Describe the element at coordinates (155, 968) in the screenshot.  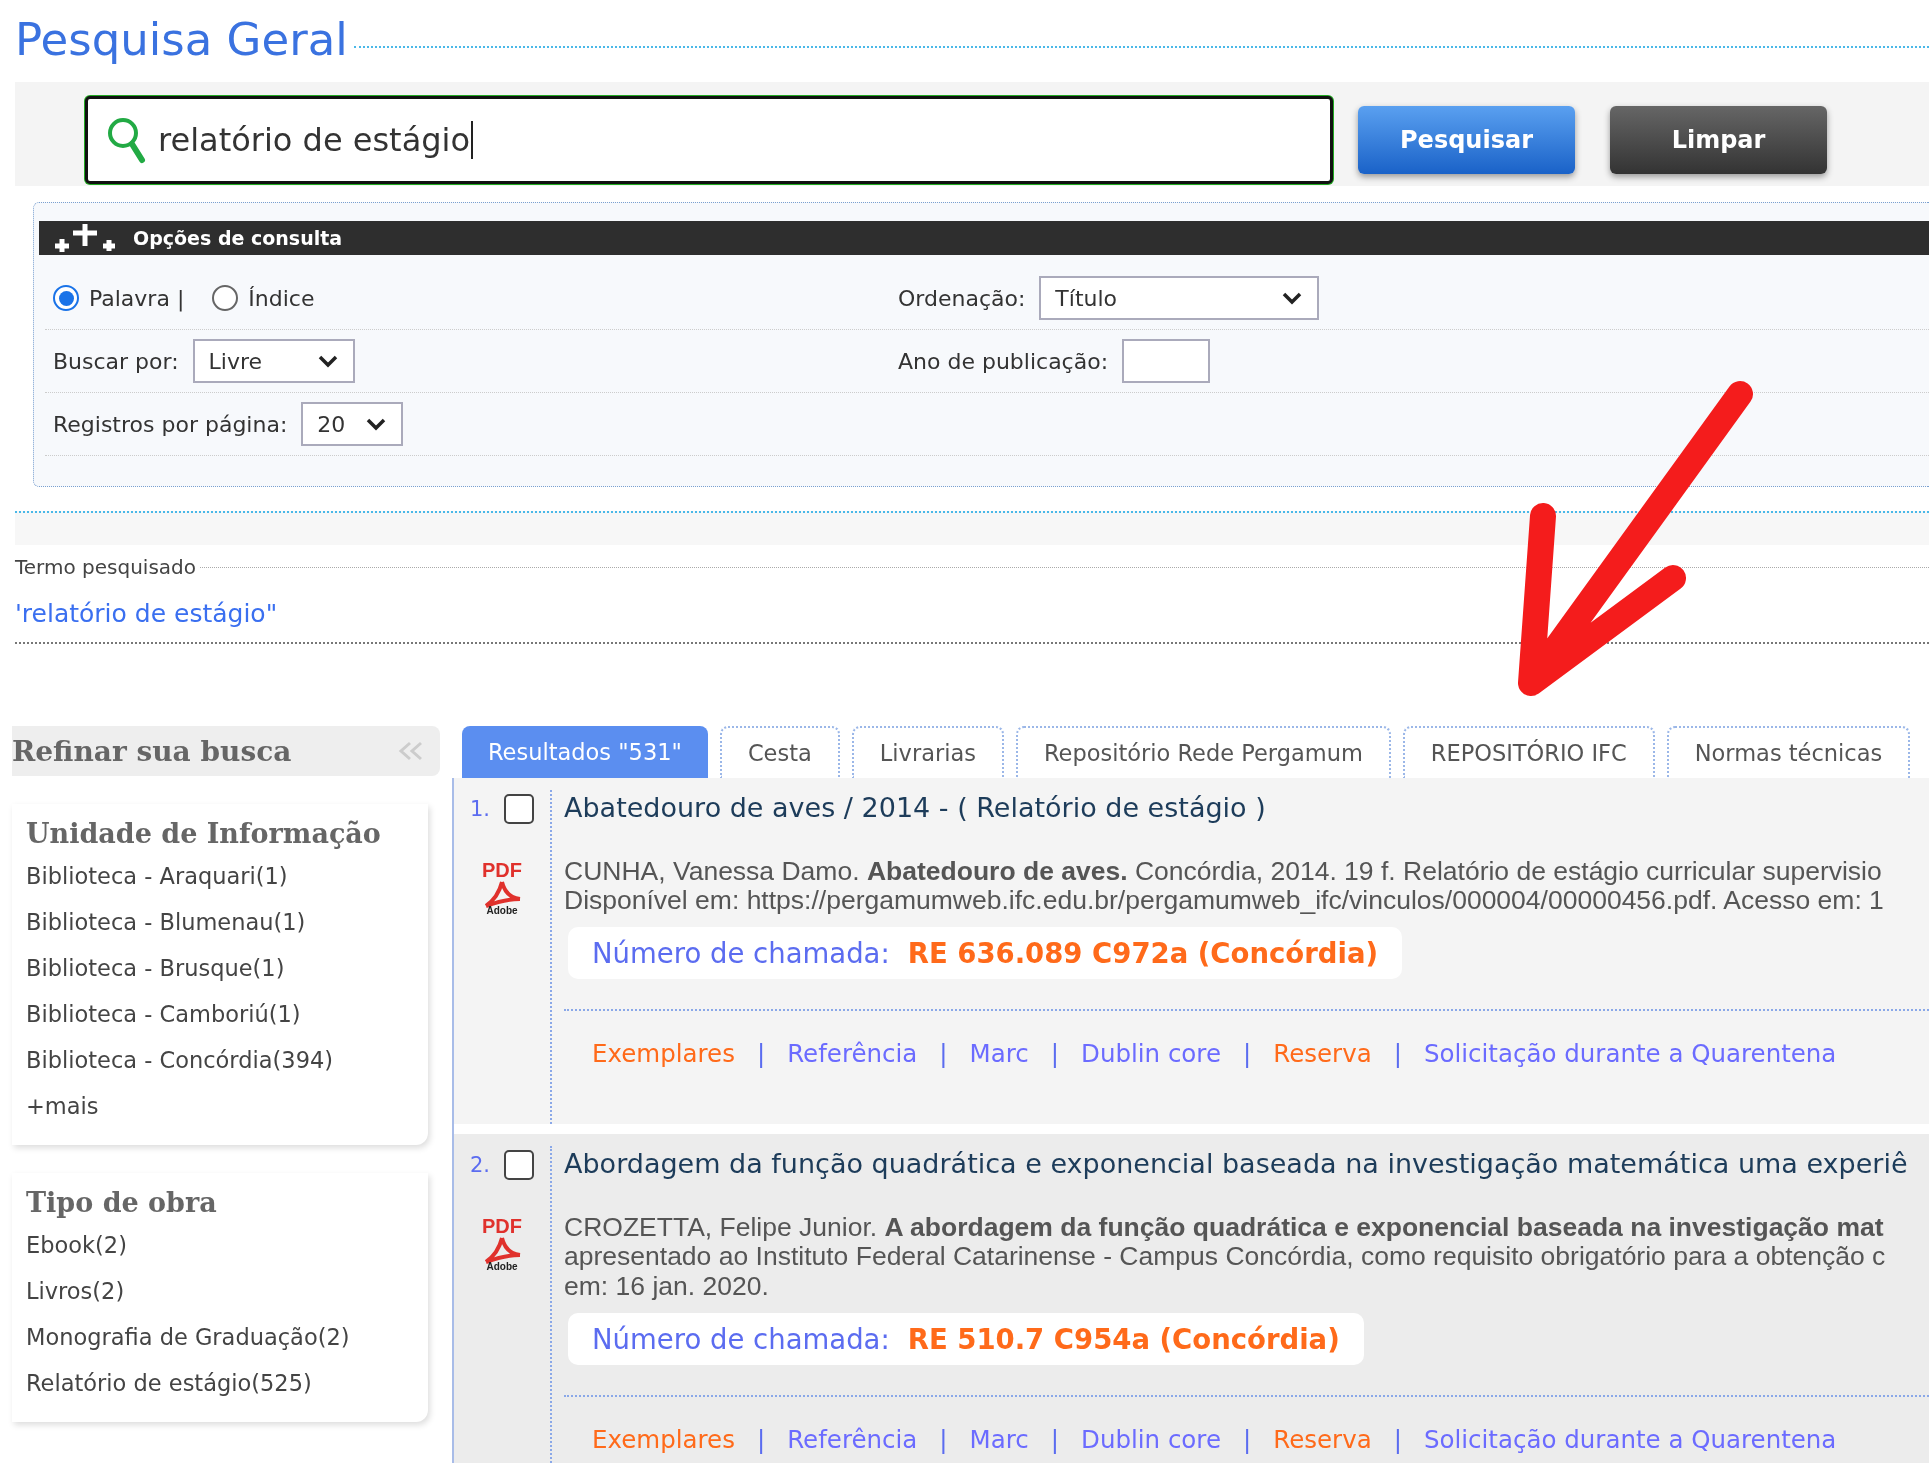
I see `filter-link: Biblioteca - Brusque(1)` at that location.